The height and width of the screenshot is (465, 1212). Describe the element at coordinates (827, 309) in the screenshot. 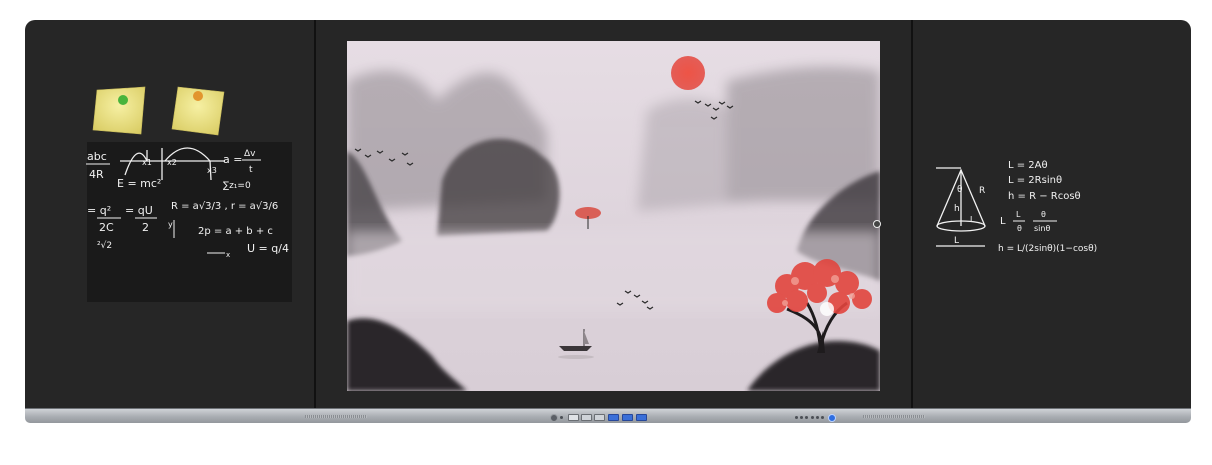

I see `touch-cursor-icon` at that location.